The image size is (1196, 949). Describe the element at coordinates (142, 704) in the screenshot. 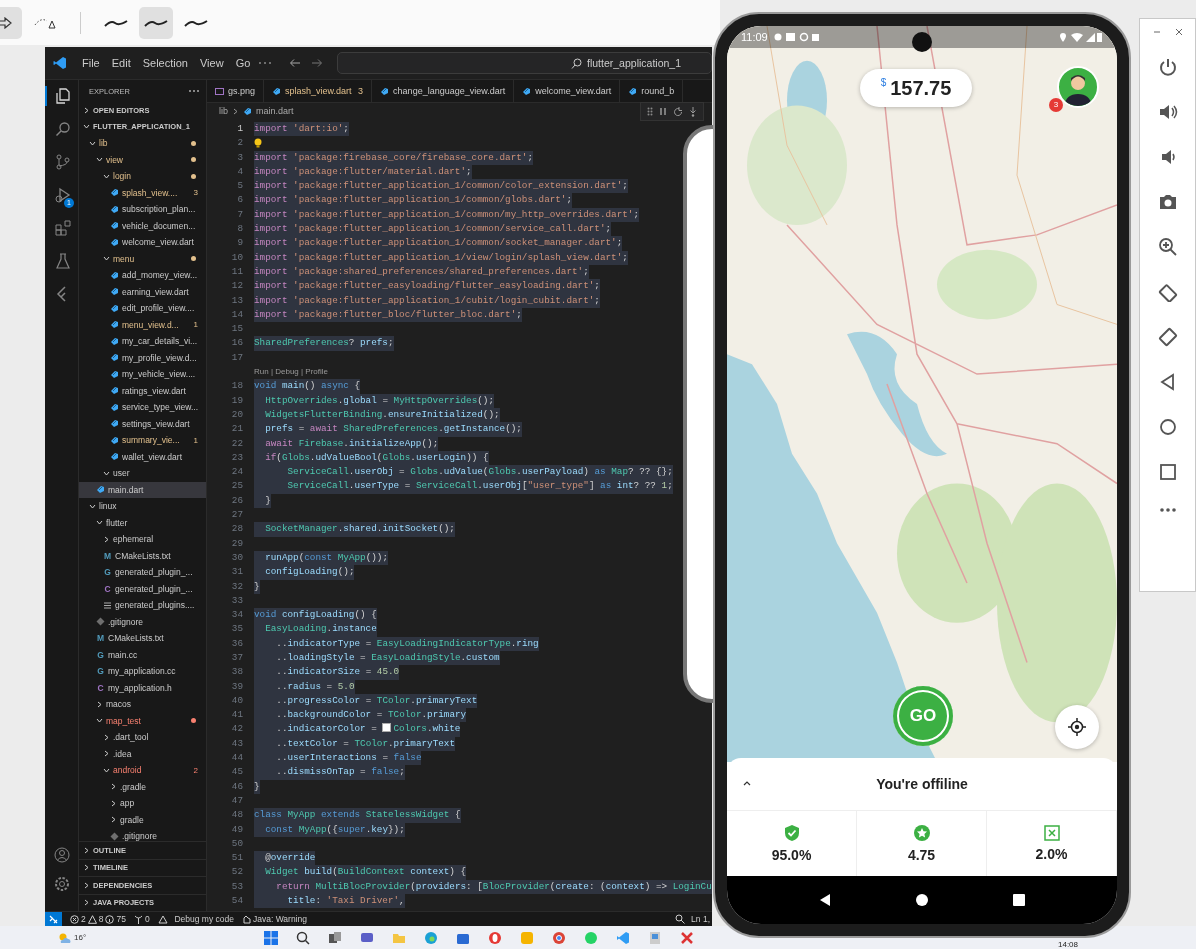

I see `folder-node: macos` at that location.